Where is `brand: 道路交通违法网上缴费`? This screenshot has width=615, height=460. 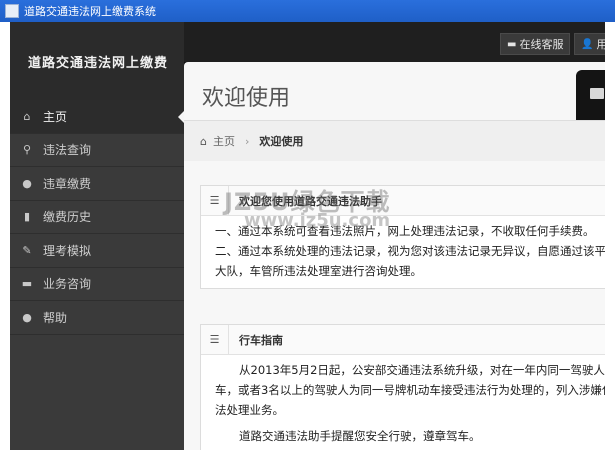 brand: 道路交通违法网上缴费 is located at coordinates (97, 61).